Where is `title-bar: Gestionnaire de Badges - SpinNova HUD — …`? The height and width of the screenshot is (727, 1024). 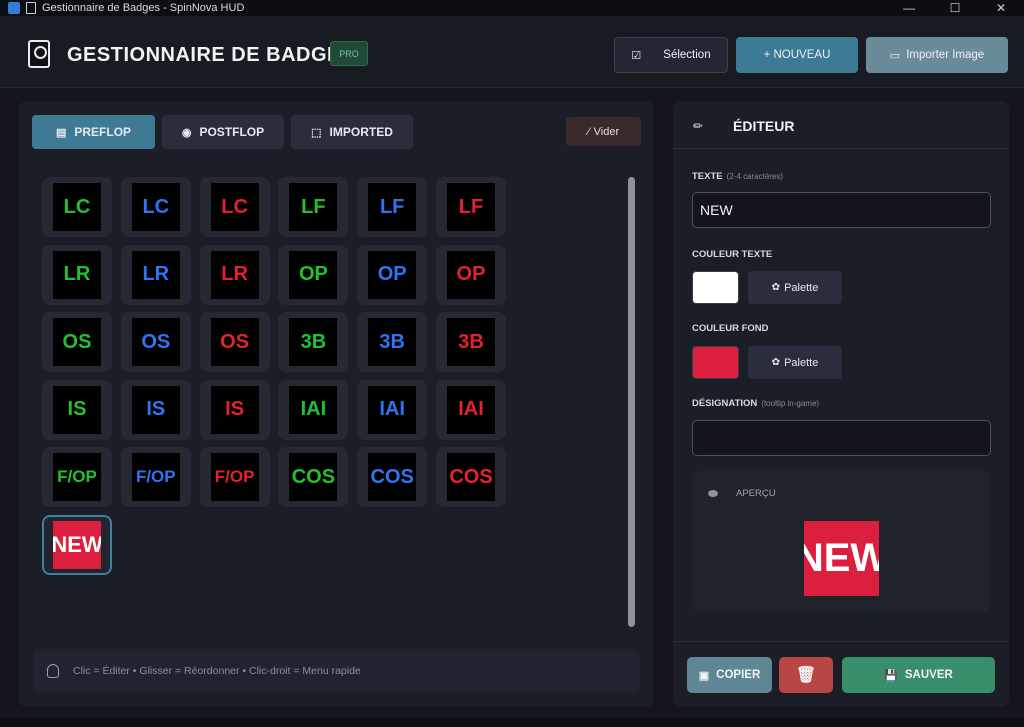 title-bar: Gestionnaire de Badges - SpinNova HUD — … is located at coordinates (512, 8).